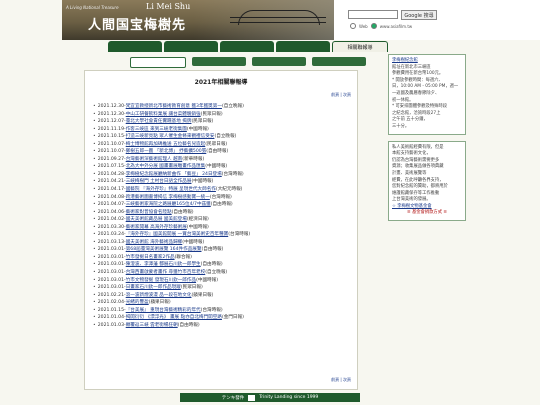 This screenshot has height=405, width=540. Describe the element at coordinates (111, 167) in the screenshot. I see `item-date: 2021.07.15-` at that location.